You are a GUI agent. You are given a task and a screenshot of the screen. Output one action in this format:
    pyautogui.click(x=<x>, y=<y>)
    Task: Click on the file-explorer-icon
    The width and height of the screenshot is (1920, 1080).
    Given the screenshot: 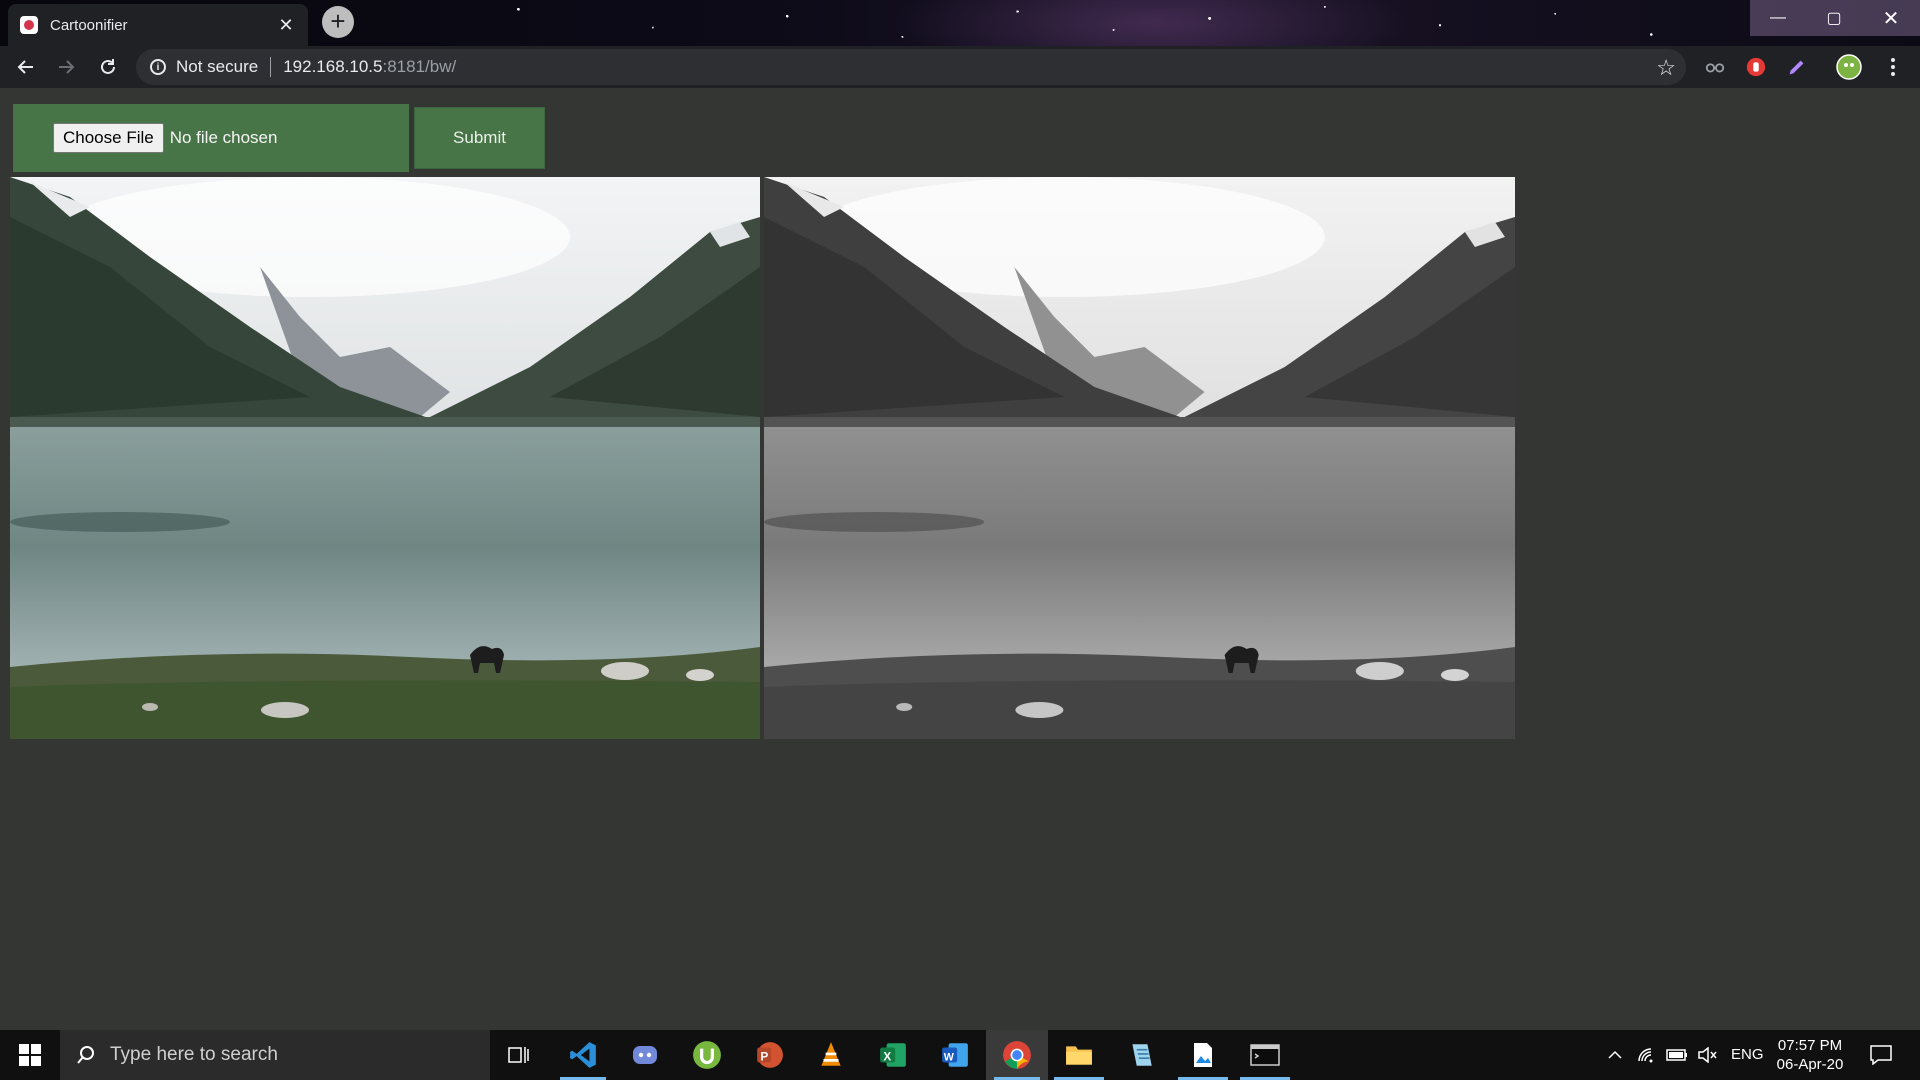 What is the action you would take?
    pyautogui.click(x=1079, y=1055)
    